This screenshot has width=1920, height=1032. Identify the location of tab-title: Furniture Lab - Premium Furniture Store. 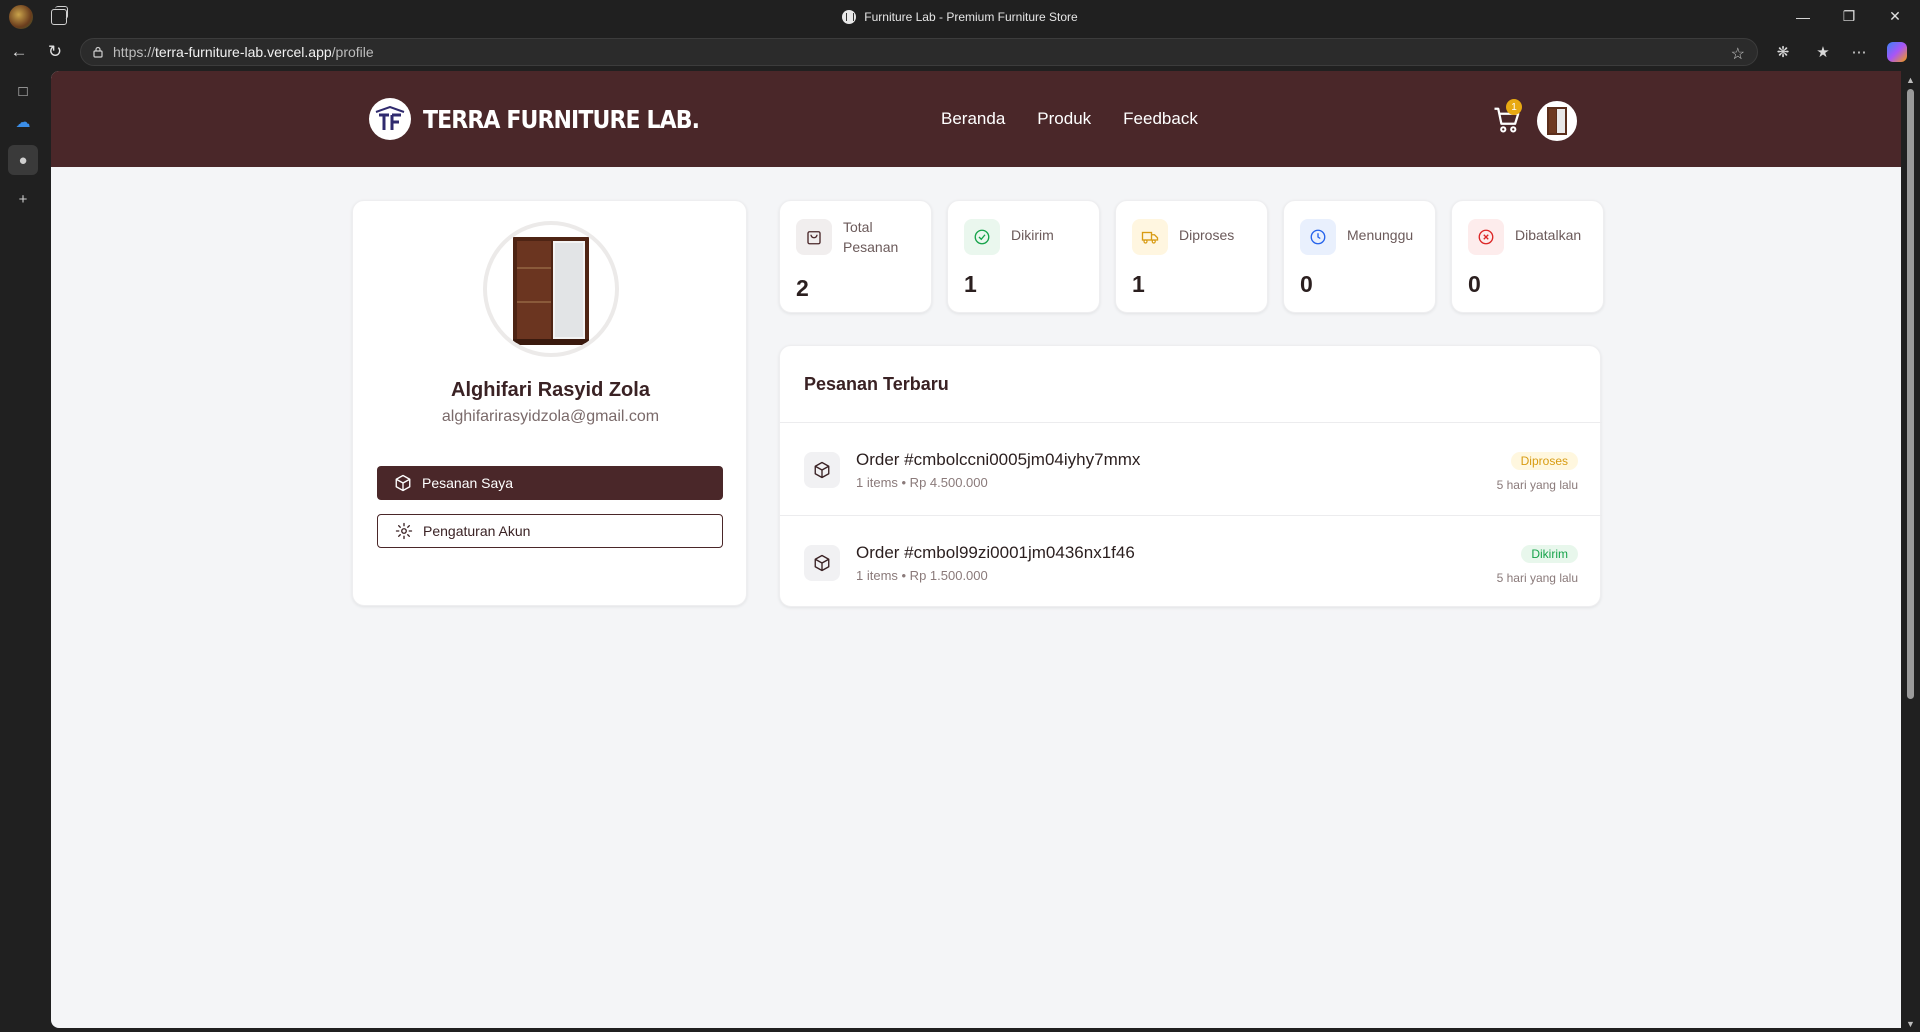
(971, 16).